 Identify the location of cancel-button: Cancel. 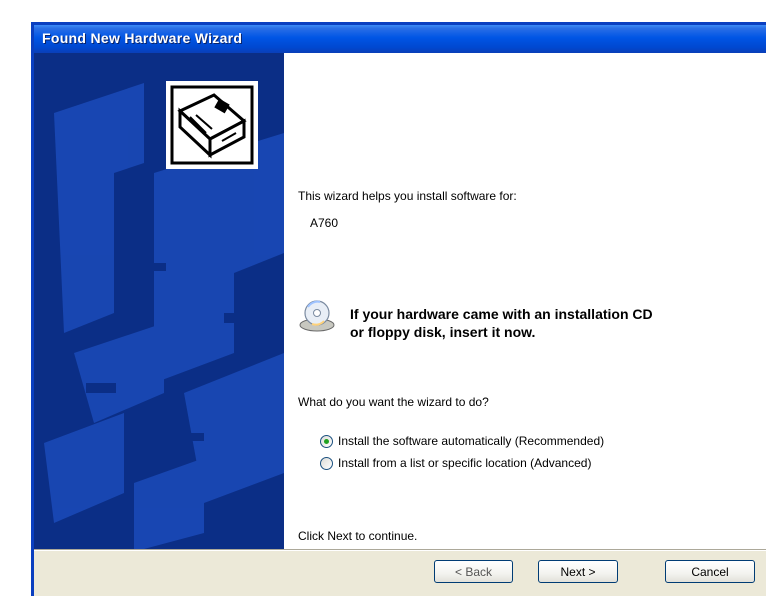
(710, 571).